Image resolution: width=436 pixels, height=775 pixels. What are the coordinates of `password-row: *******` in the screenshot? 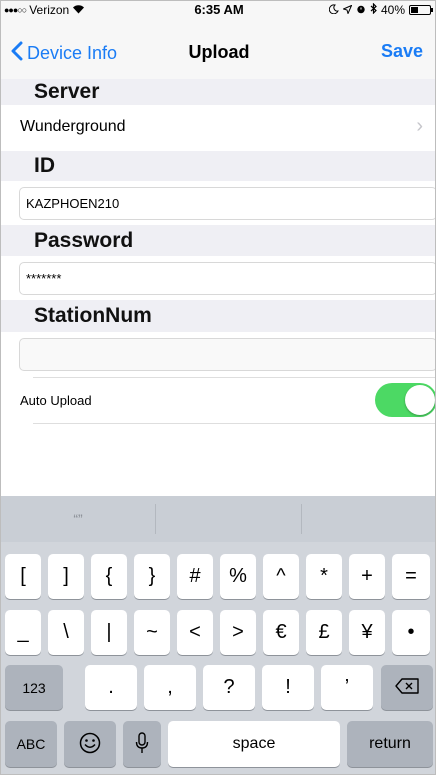 It's located at (218, 279).